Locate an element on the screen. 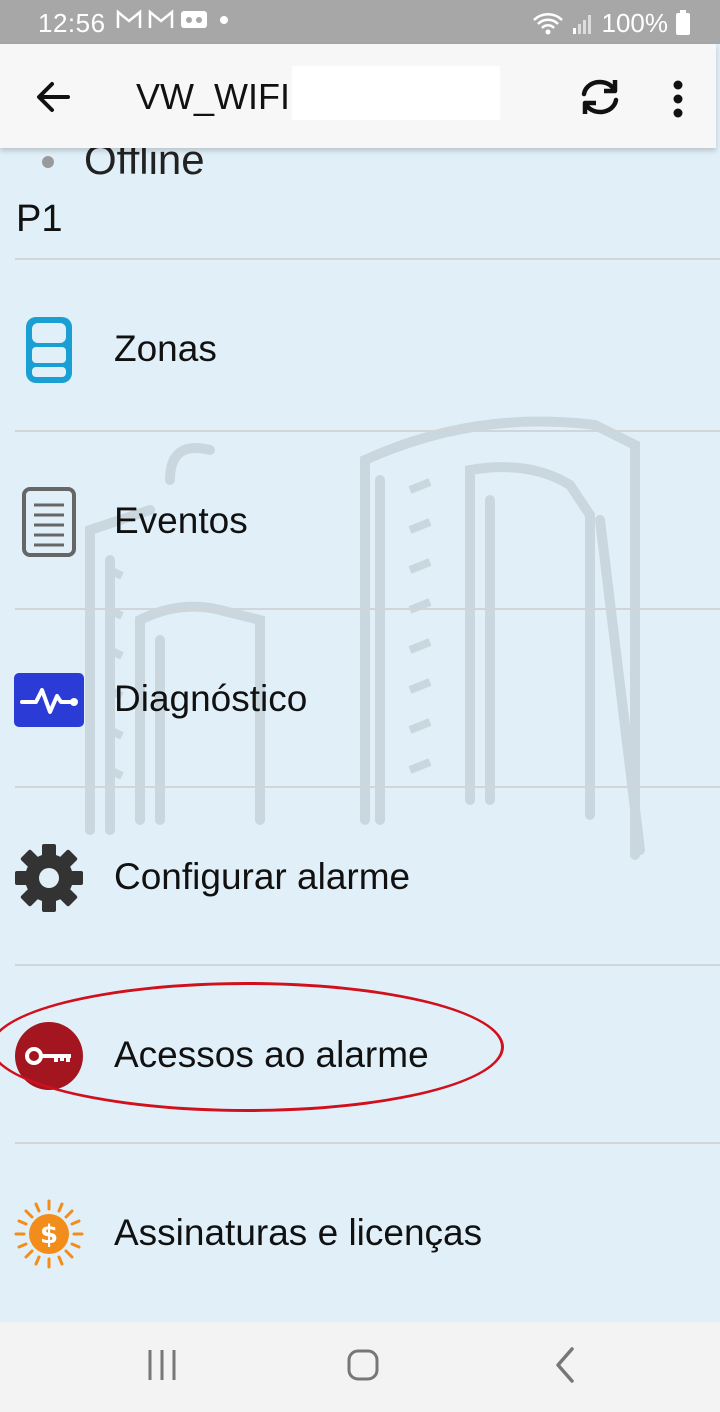  back-chevron-icon is located at coordinates (565, 1365).